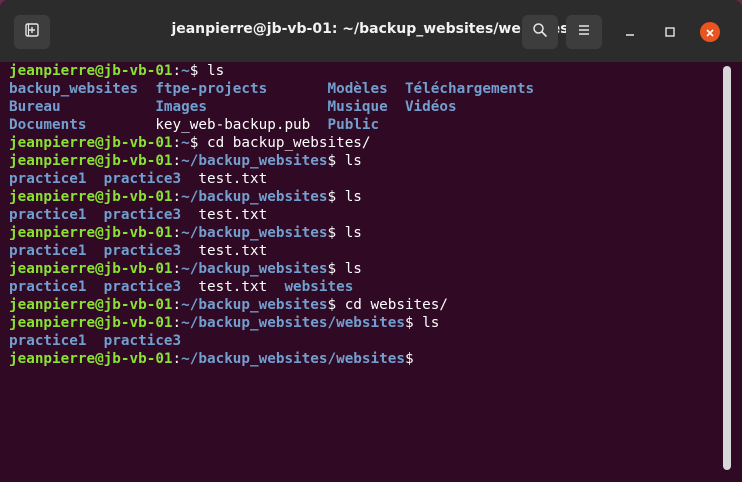 Image resolution: width=742 pixels, height=482 pixels. I want to click on directory-listing: Documents, so click(82, 125).